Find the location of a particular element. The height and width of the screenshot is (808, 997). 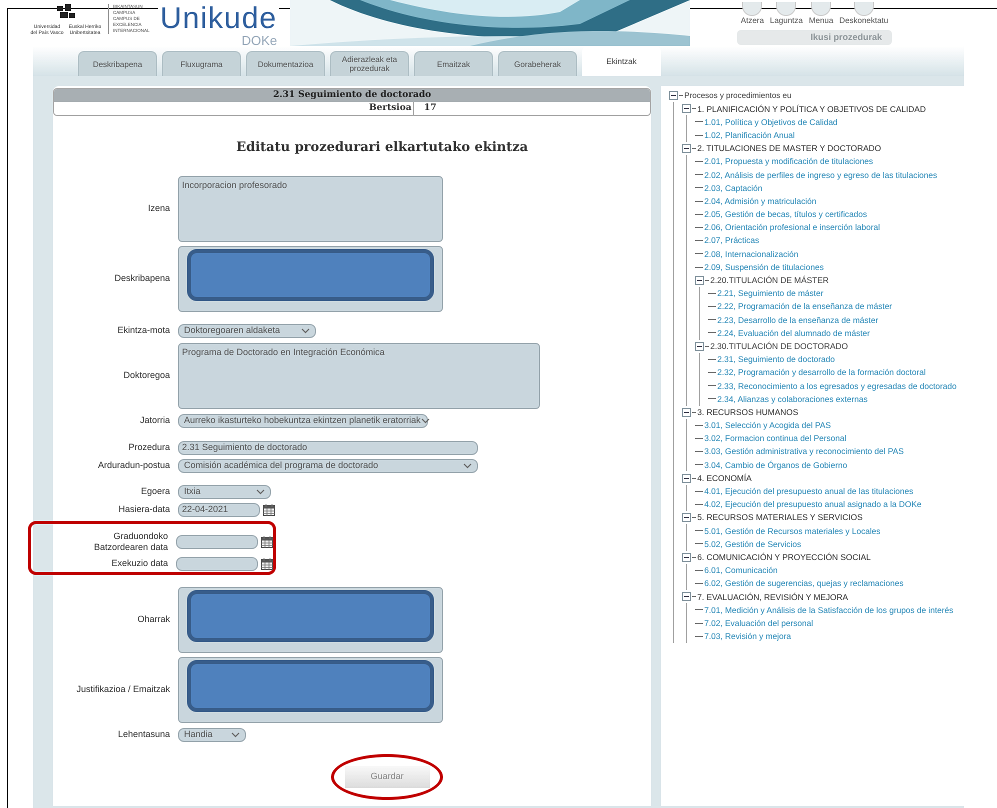

tree-group: 7. EVALUACIÓN, REVISIÓN Y MEJORA is located at coordinates (772, 596).